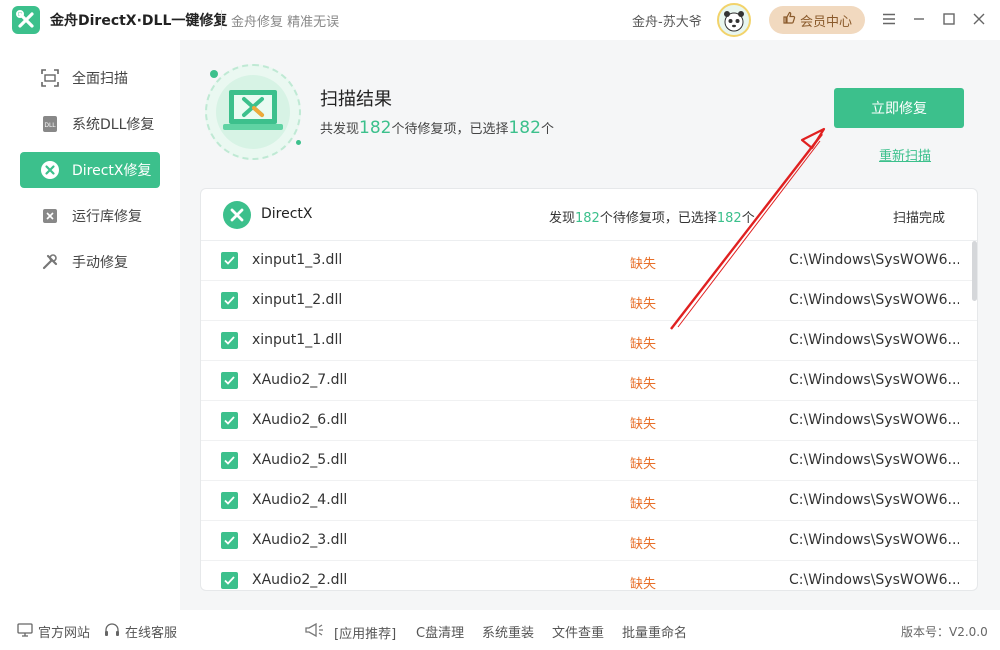 This screenshot has height=650, width=1000. I want to click on app-logo-icon, so click(26, 20).